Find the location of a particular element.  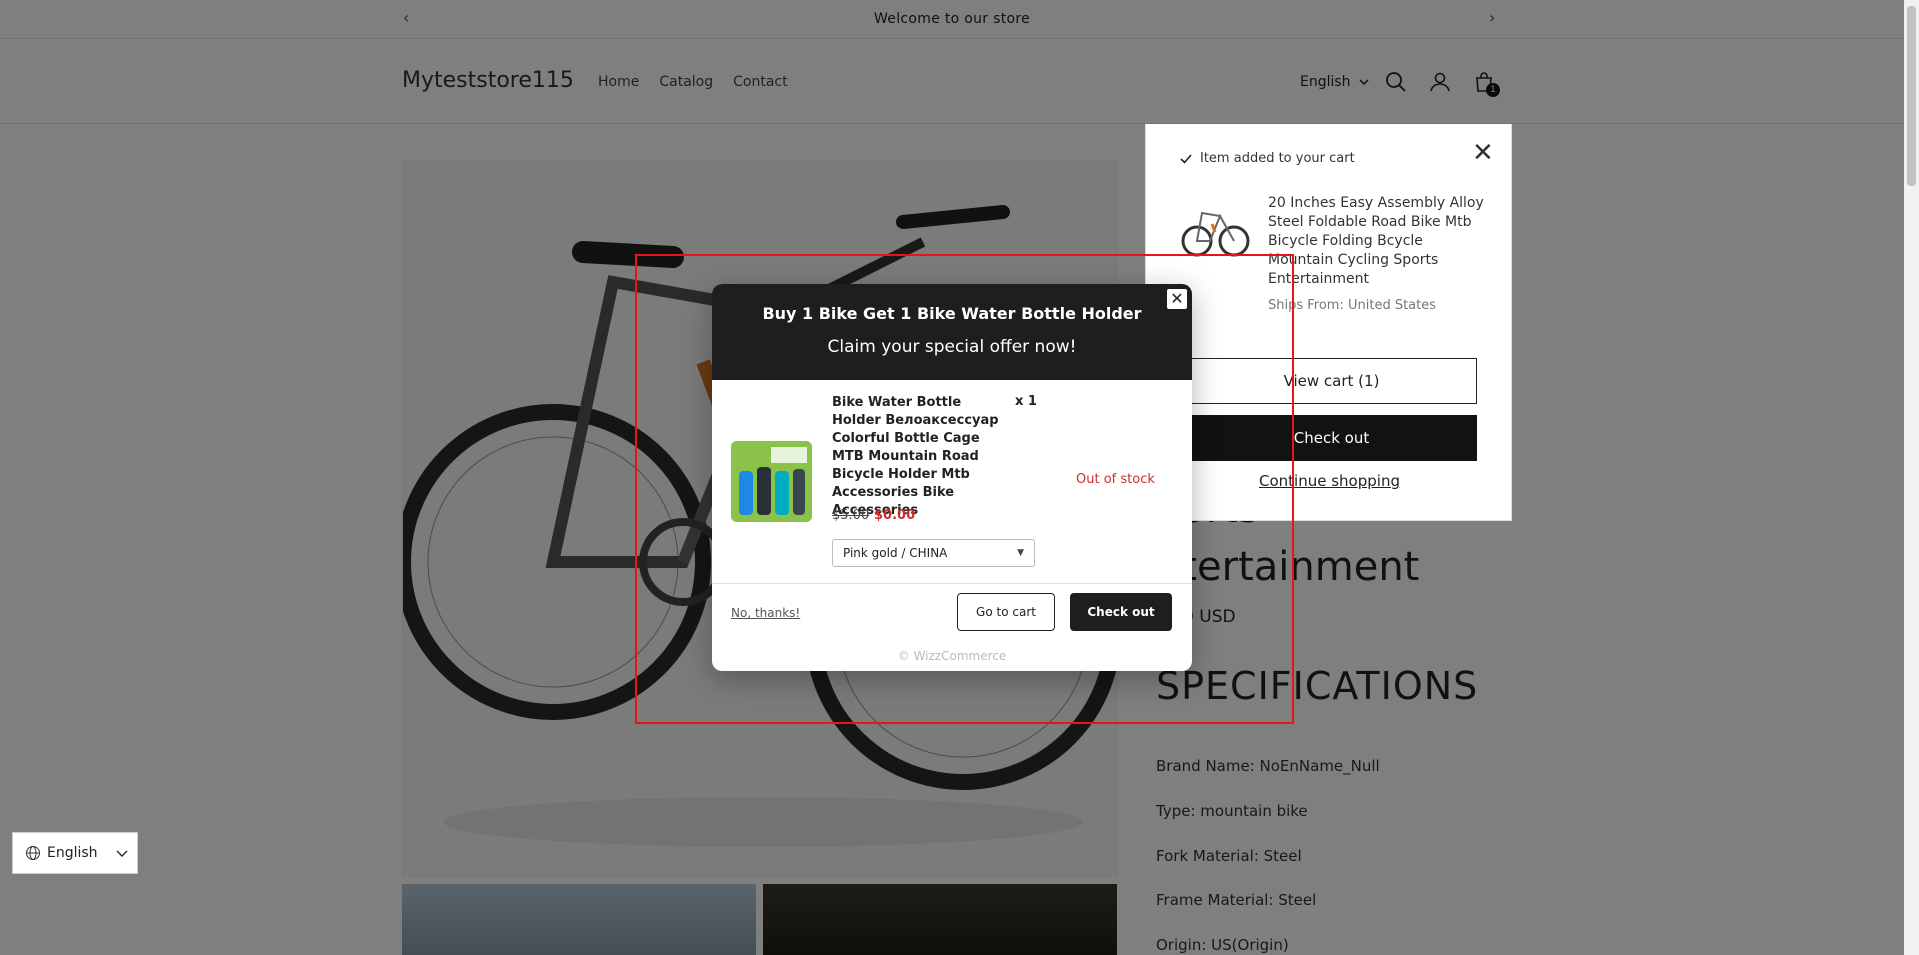

footer-language-label: English is located at coordinates (72, 853).